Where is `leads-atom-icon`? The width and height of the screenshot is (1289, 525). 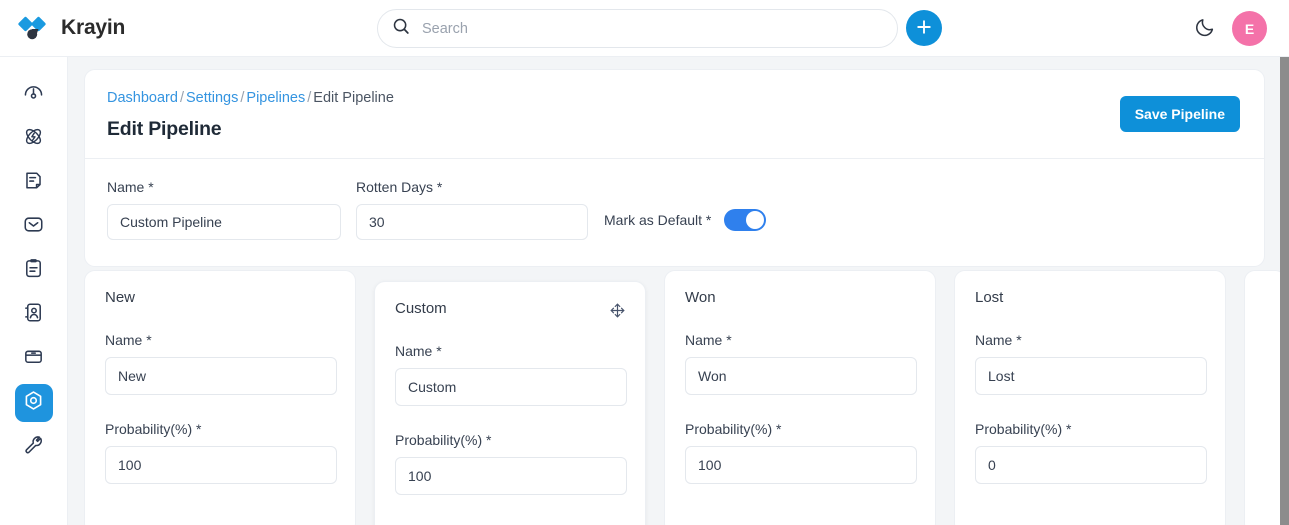 leads-atom-icon is located at coordinates (33, 139).